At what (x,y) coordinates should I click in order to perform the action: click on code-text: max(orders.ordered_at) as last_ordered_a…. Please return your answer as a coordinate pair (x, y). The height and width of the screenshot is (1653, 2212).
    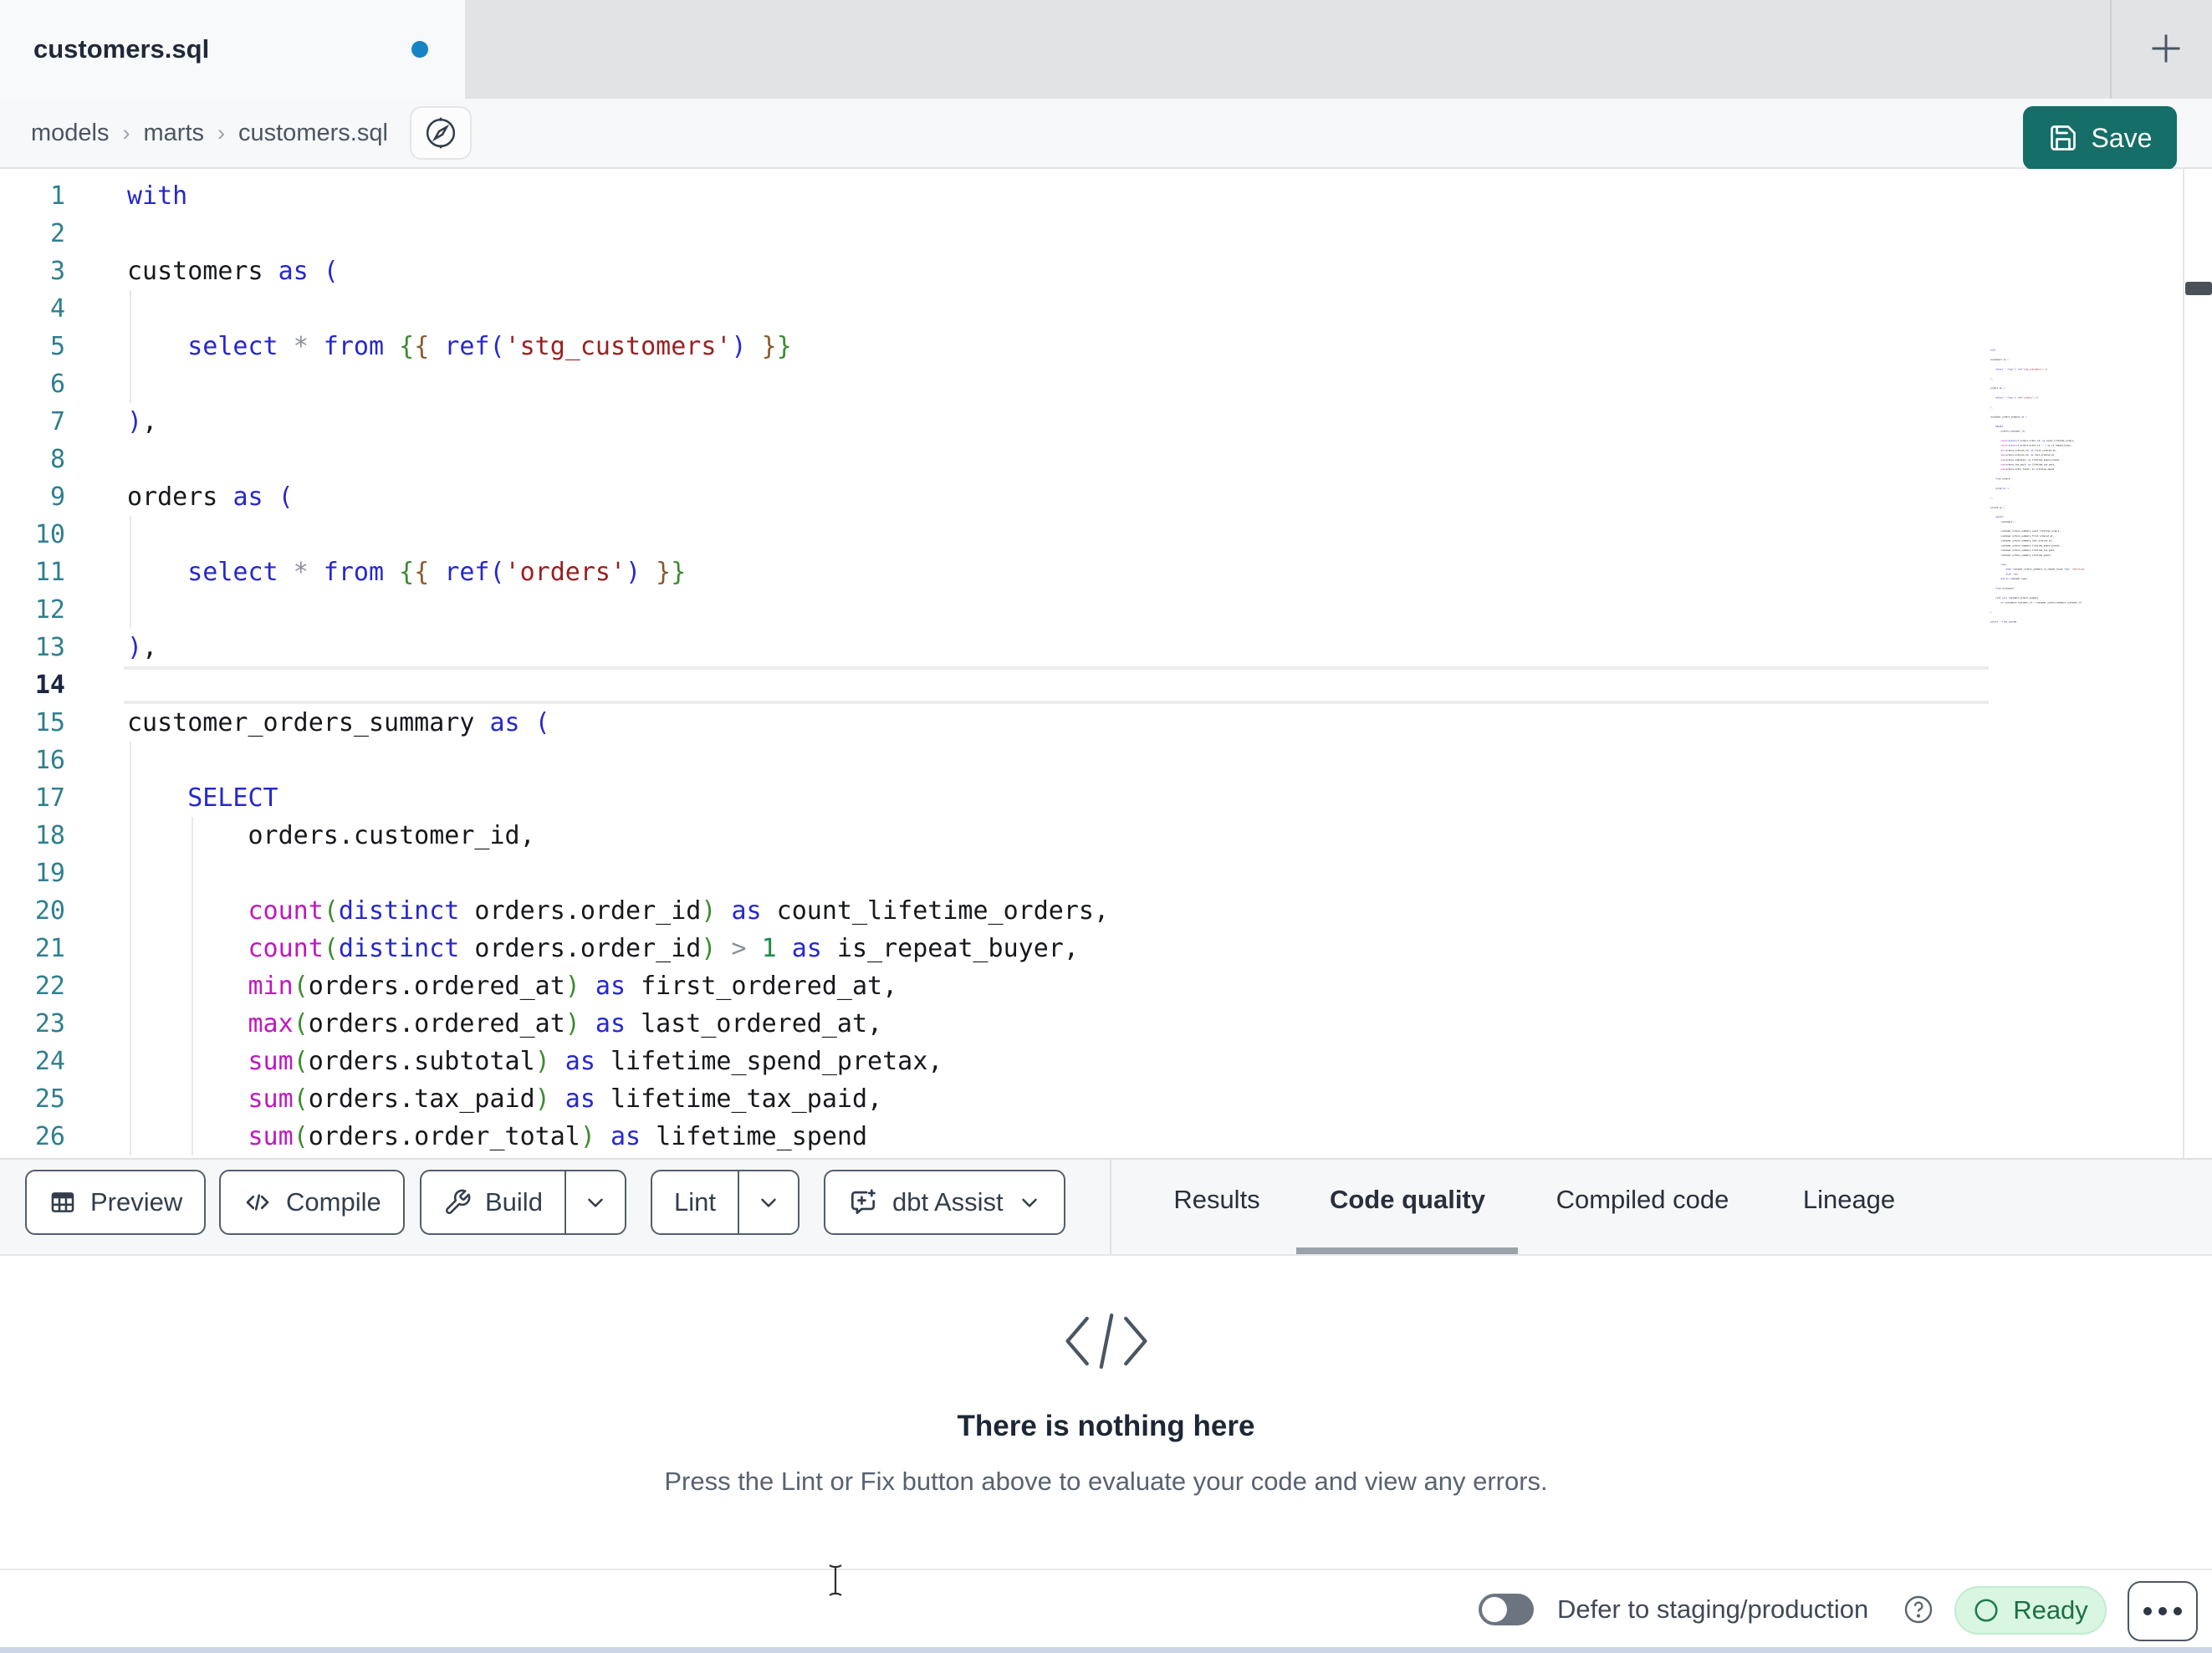
    Looking at the image, I should click on (1057, 1024).